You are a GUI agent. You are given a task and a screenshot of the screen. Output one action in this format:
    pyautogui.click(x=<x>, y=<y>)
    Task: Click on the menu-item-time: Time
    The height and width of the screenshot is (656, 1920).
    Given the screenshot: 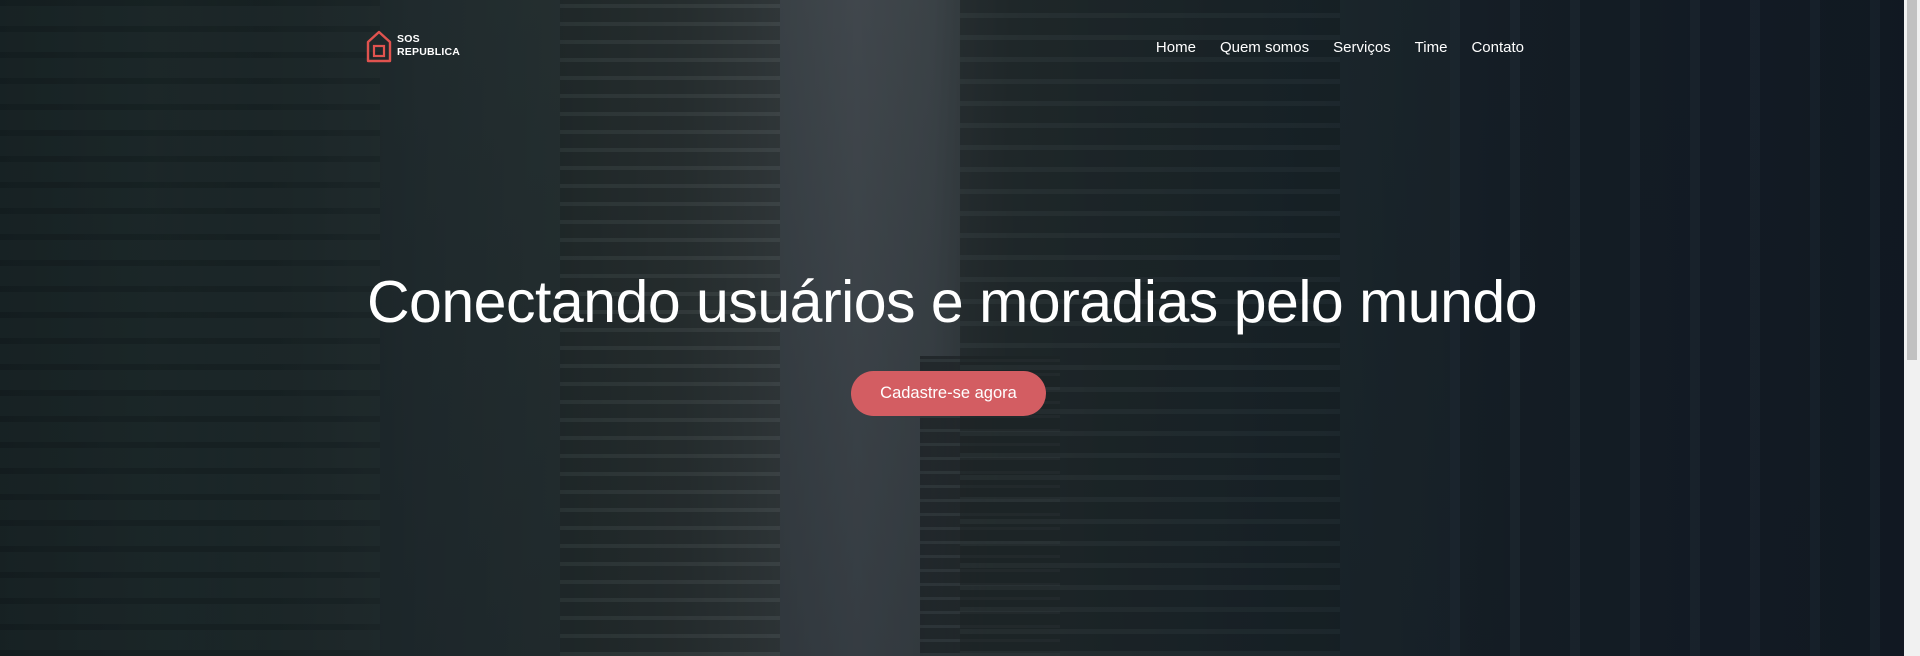 What is the action you would take?
    pyautogui.click(x=1431, y=48)
    